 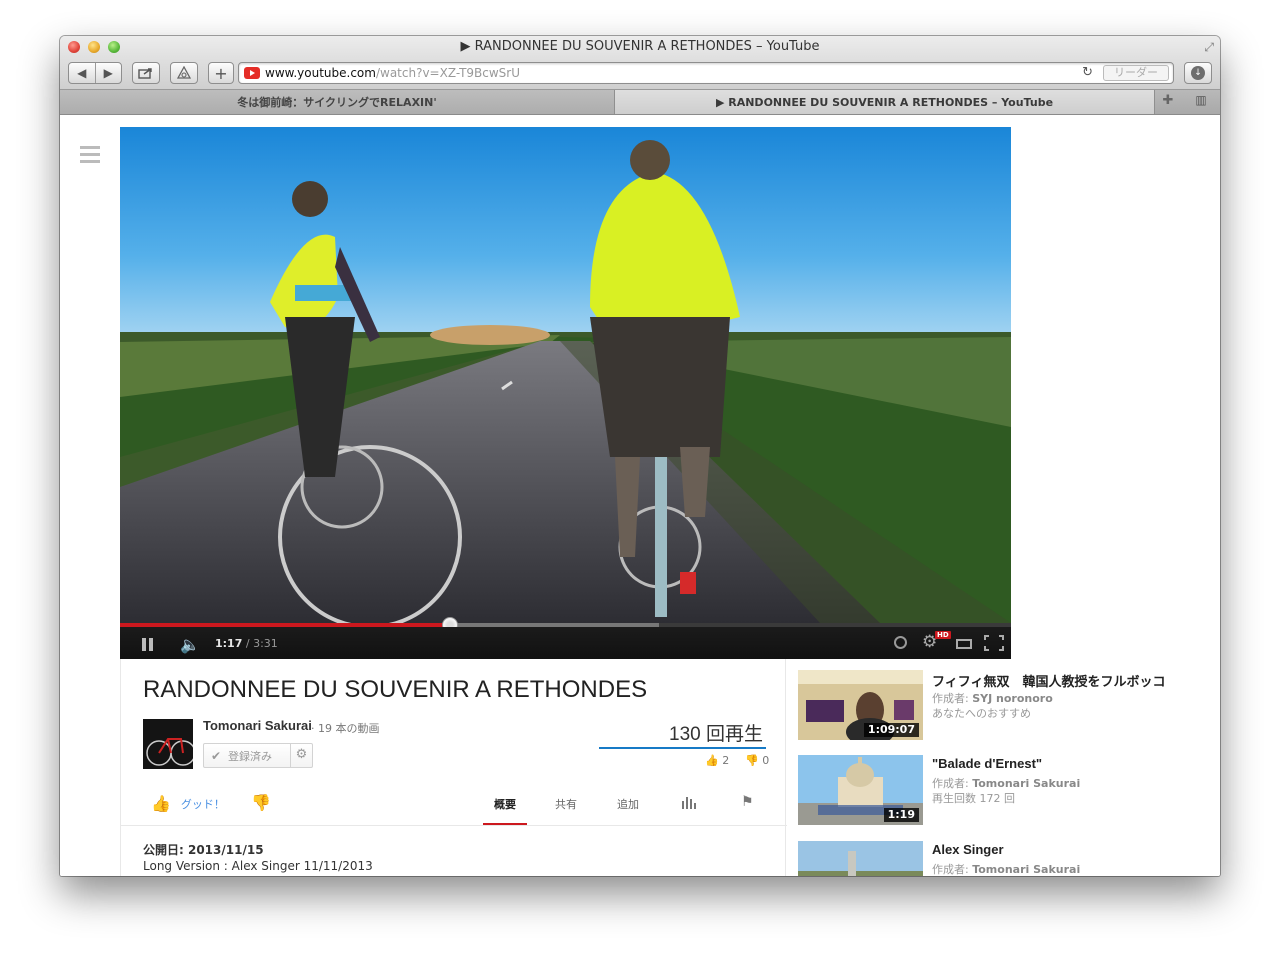 What do you see at coordinates (221, 73) in the screenshot?
I see `add-bookmark-button: +` at bounding box center [221, 73].